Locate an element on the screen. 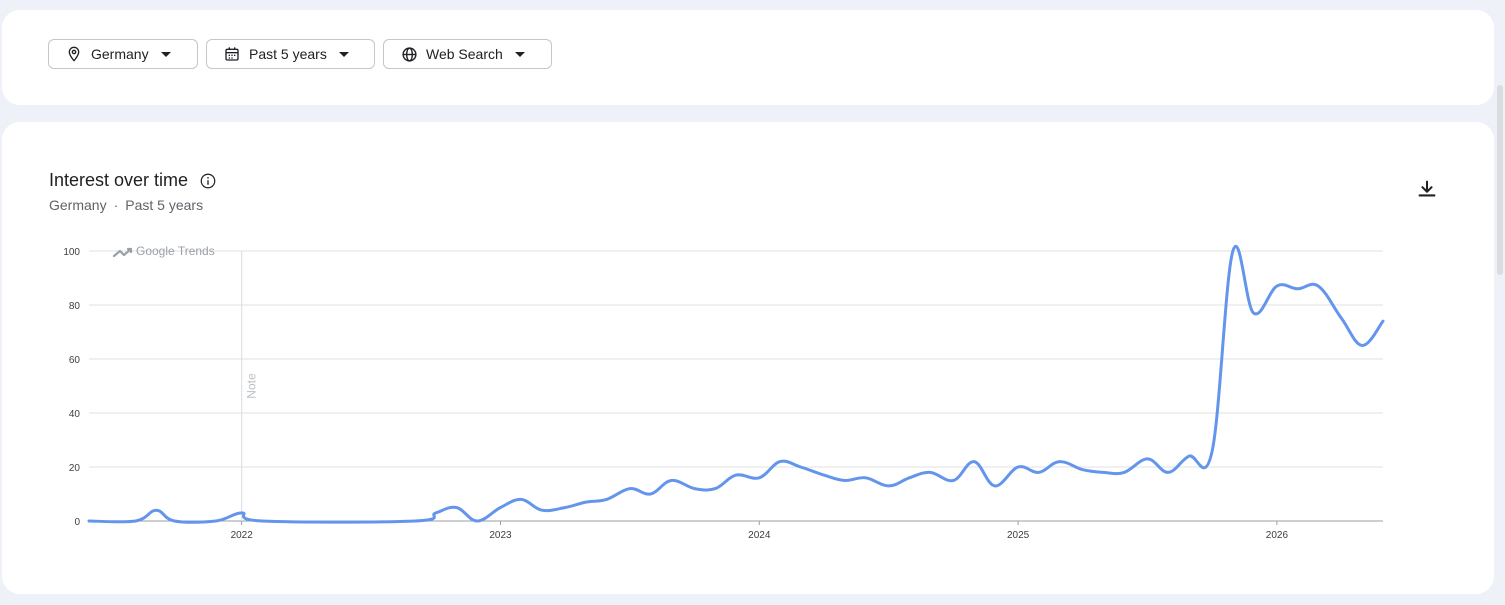  y-tick-label: 40 is located at coordinates (75, 414).